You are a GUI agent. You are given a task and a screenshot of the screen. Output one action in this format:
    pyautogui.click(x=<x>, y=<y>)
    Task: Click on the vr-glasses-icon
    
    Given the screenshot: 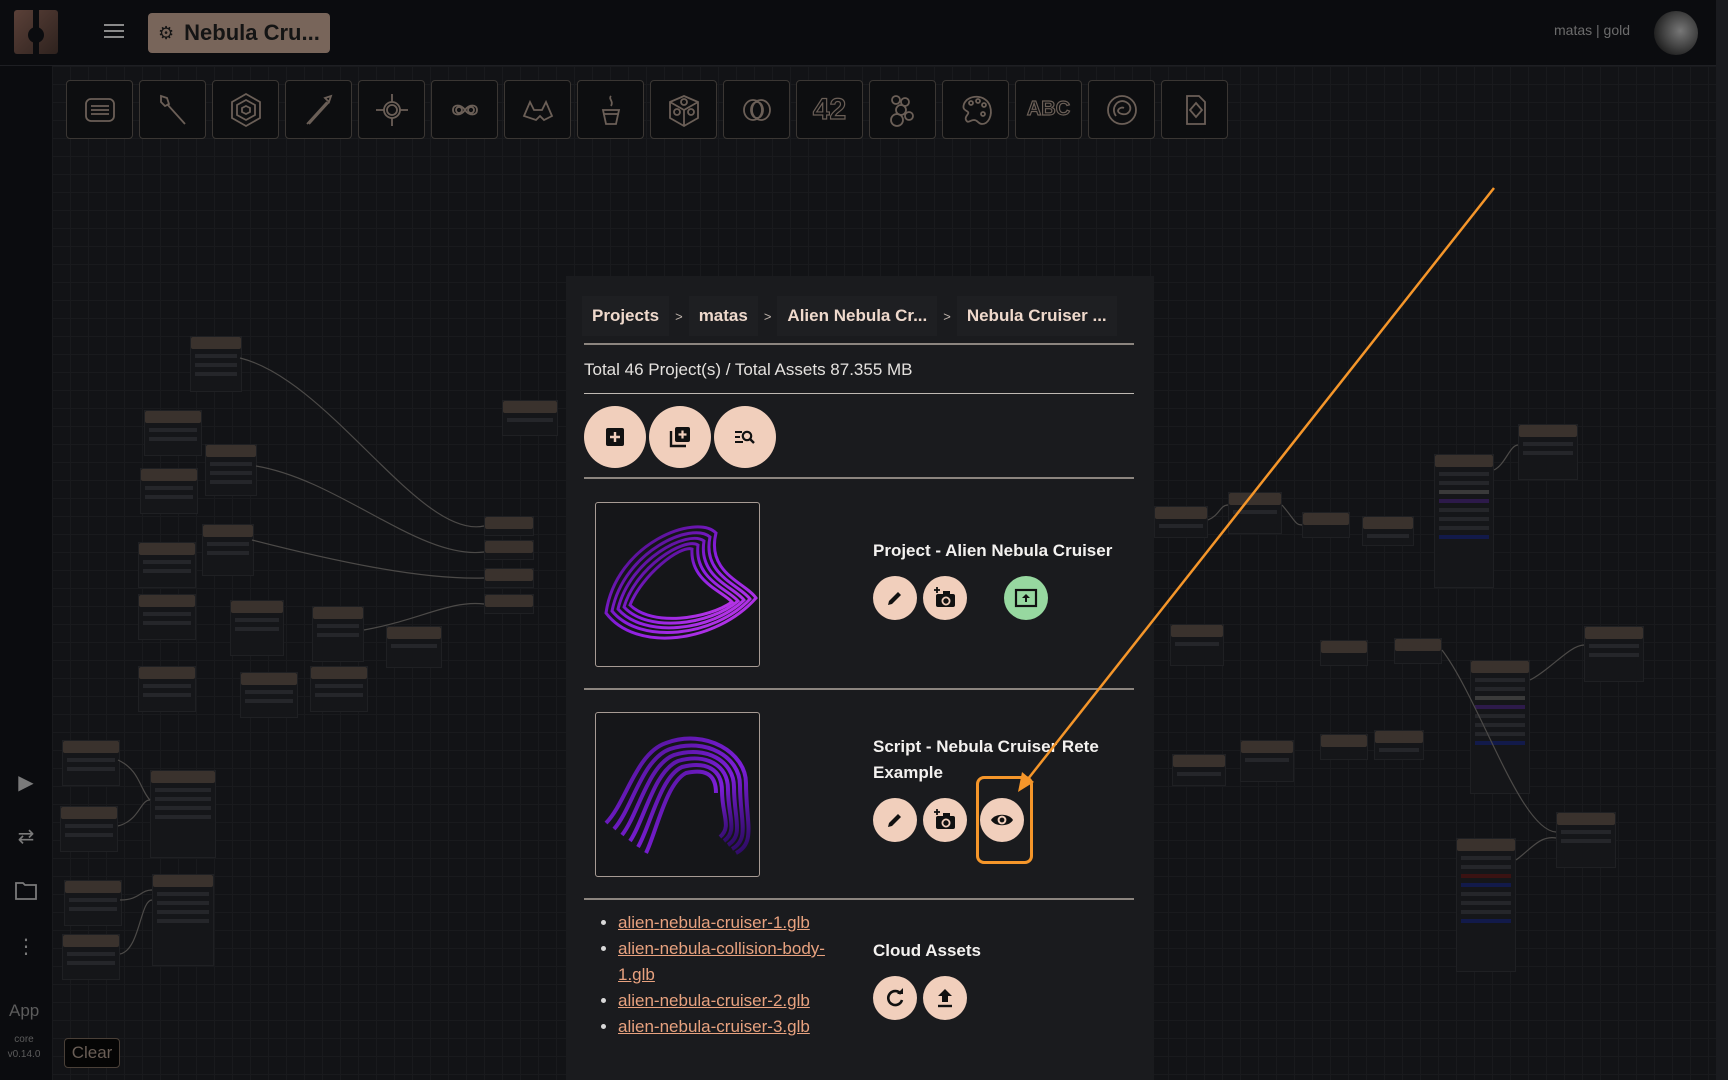 What is the action you would take?
    pyautogui.click(x=537, y=110)
    